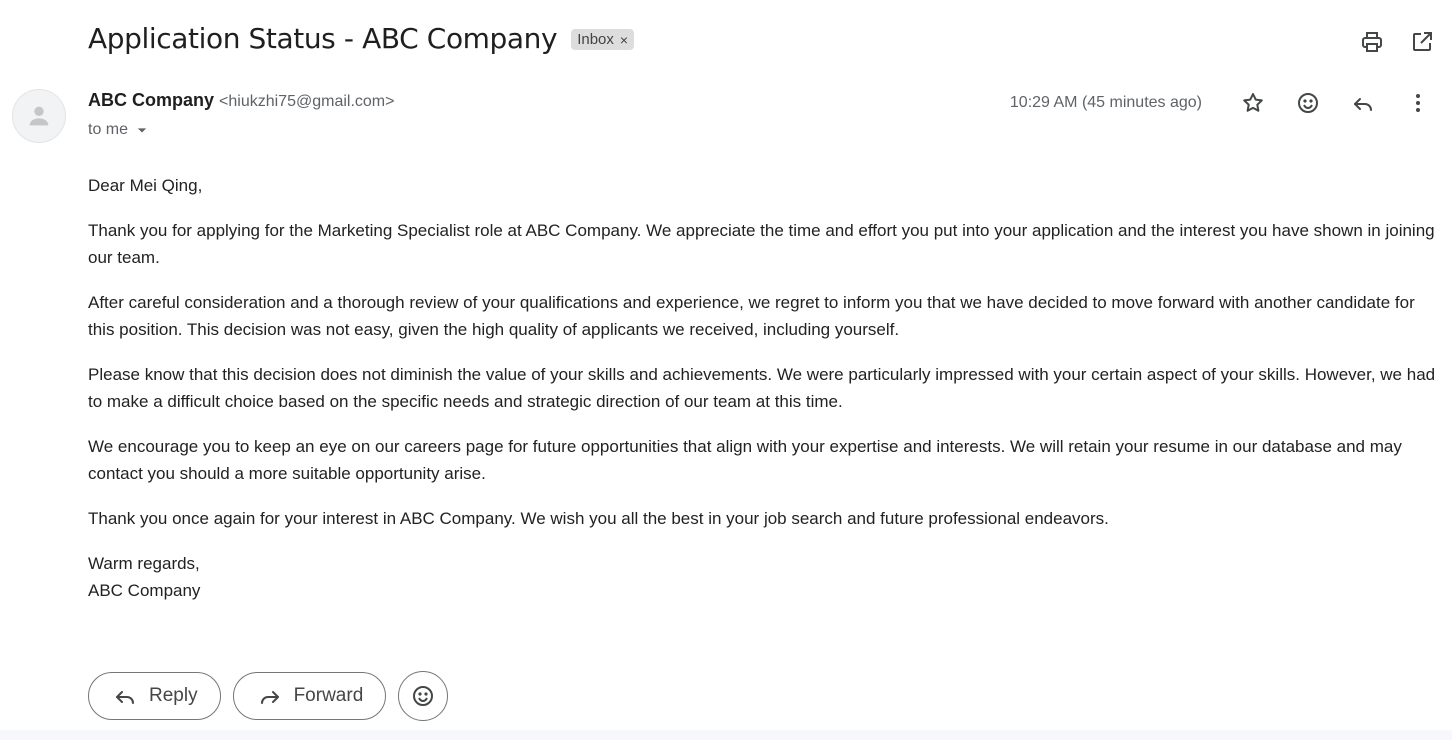  I want to click on sender-email: <hiukzhi75@gmail.com>, so click(307, 101).